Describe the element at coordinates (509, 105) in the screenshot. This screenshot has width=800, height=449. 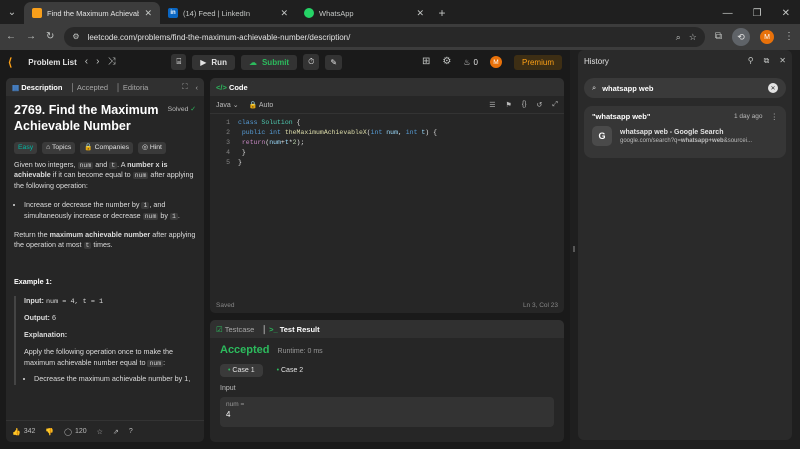
I see `bookmark-icon: ⚑` at that location.